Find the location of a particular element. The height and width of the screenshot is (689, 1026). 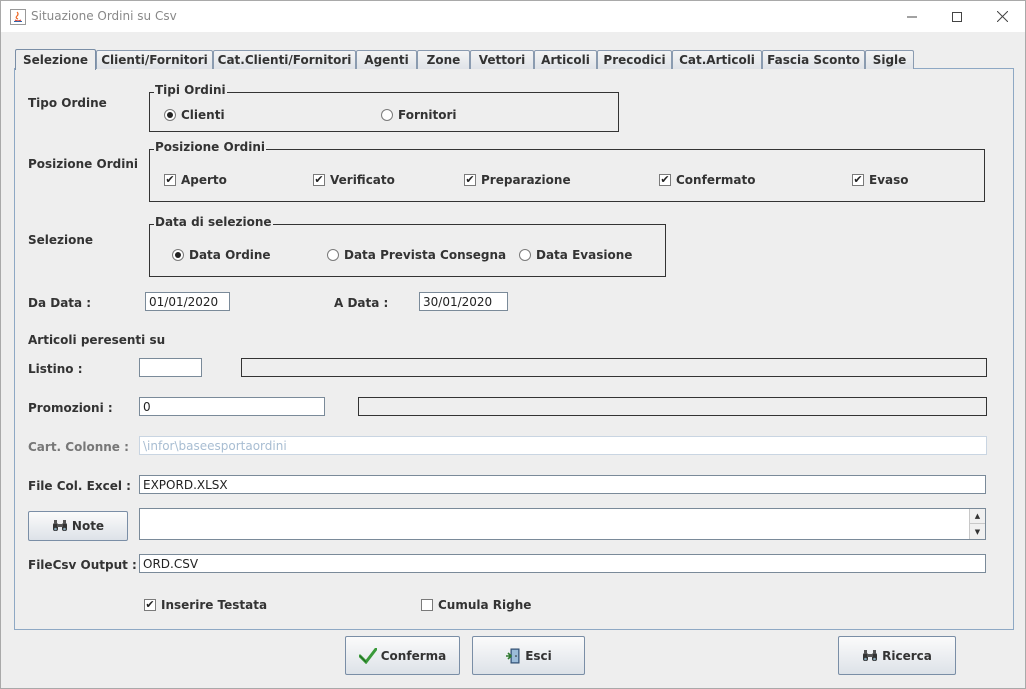

radio-data-prevista-consegna: Data Prevista Consegna is located at coordinates (416, 255).